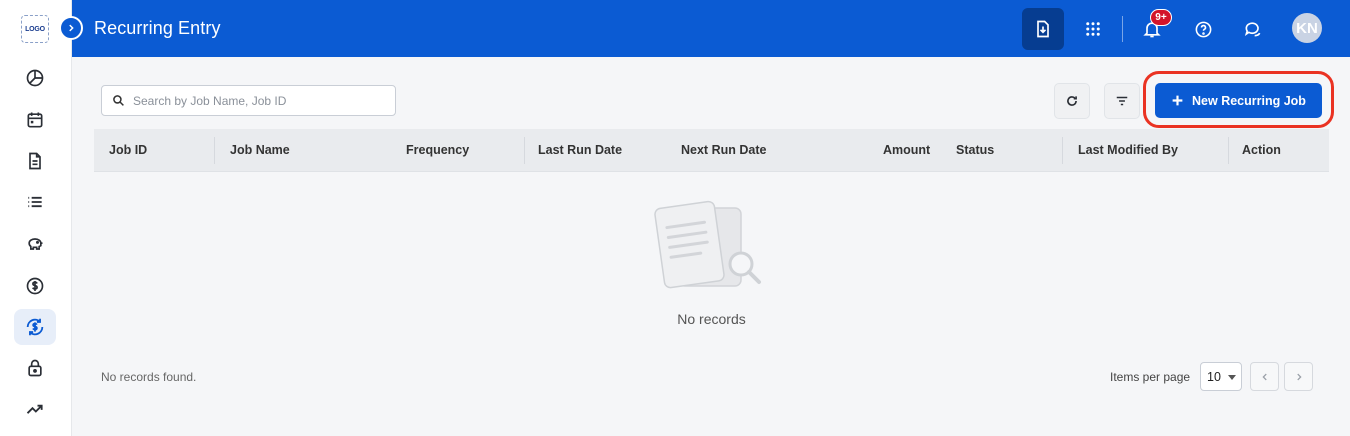 Image resolution: width=1350 pixels, height=436 pixels. I want to click on sidebar-item-dashboard, so click(35, 78).